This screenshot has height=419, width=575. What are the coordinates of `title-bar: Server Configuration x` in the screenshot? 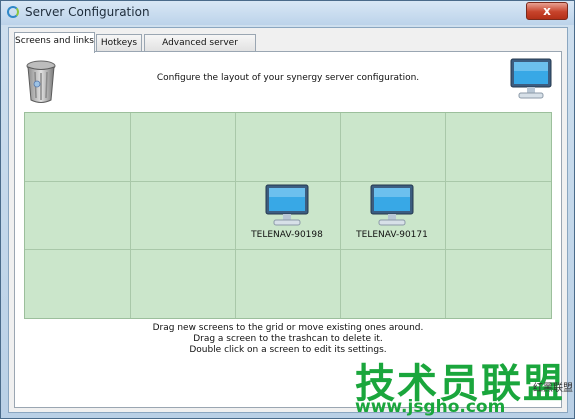 It's located at (287, 13).